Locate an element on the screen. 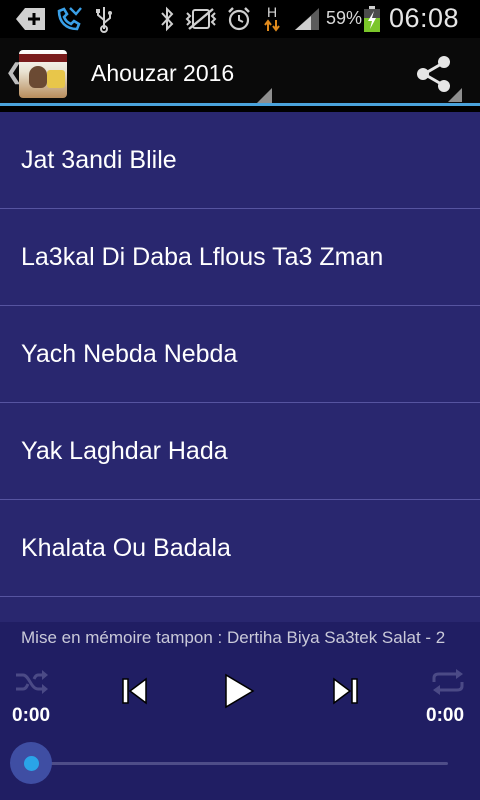 This screenshot has height=800, width=480. list-item: Jat 3andi Blile is located at coordinates (240, 160).